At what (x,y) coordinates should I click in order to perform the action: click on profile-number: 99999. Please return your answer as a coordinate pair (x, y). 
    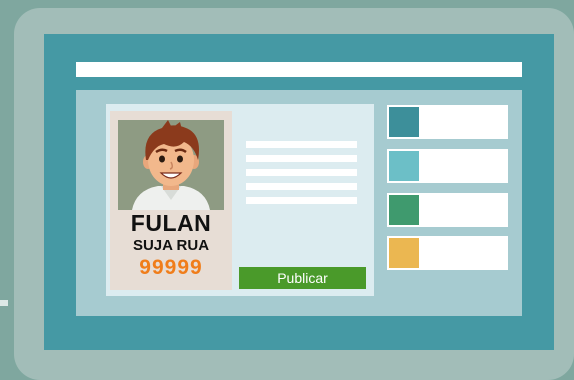
    Looking at the image, I should click on (171, 267).